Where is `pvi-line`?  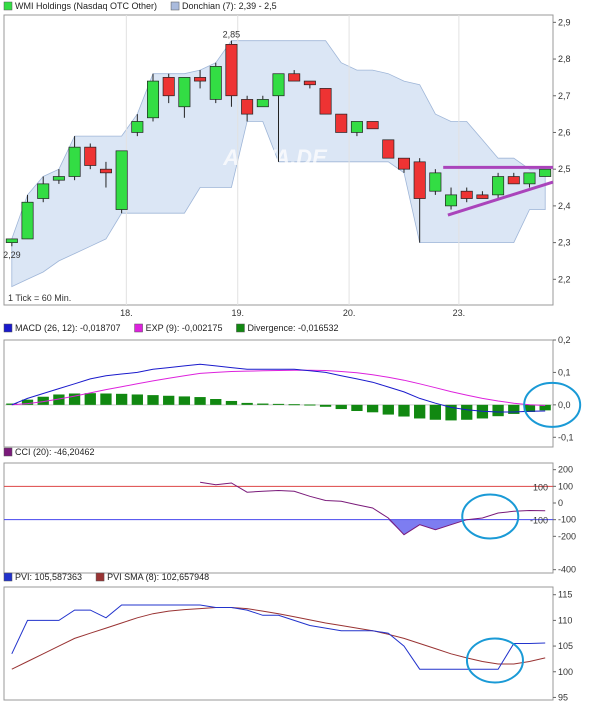
pvi-line is located at coordinates (278, 637).